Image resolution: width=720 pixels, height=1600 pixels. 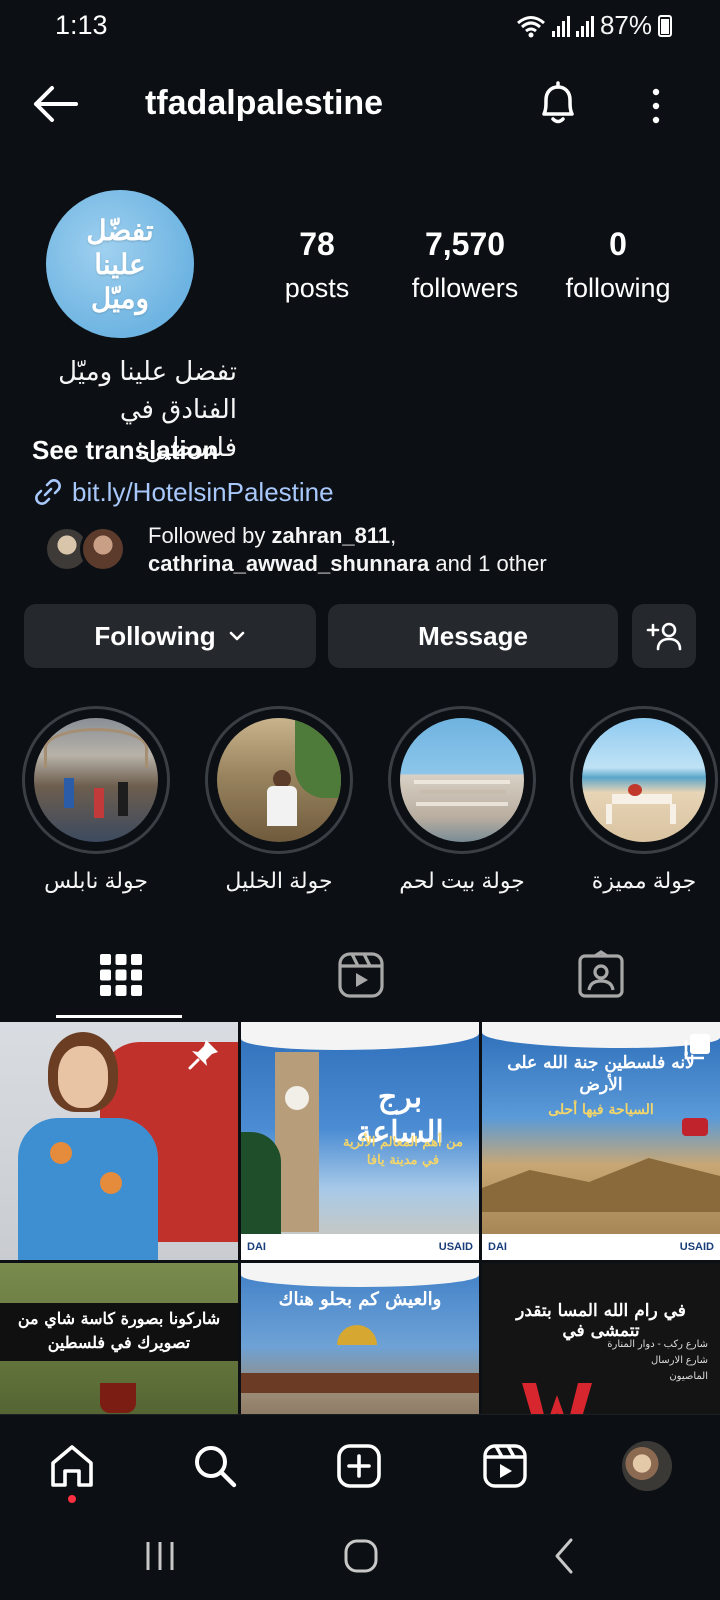 I want to click on system-navigation-bar, so click(x=360, y=1557).